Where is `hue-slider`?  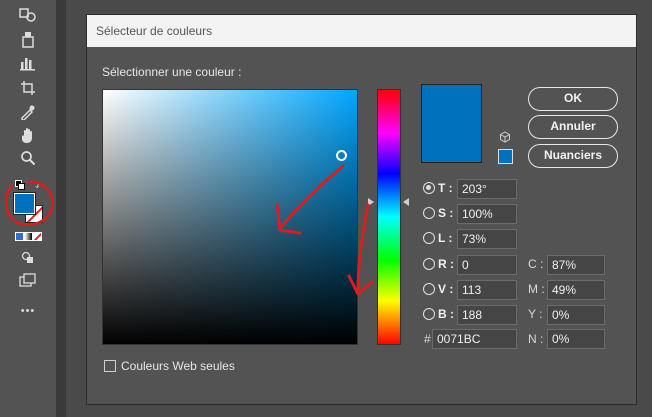
hue-slider is located at coordinates (389, 217).